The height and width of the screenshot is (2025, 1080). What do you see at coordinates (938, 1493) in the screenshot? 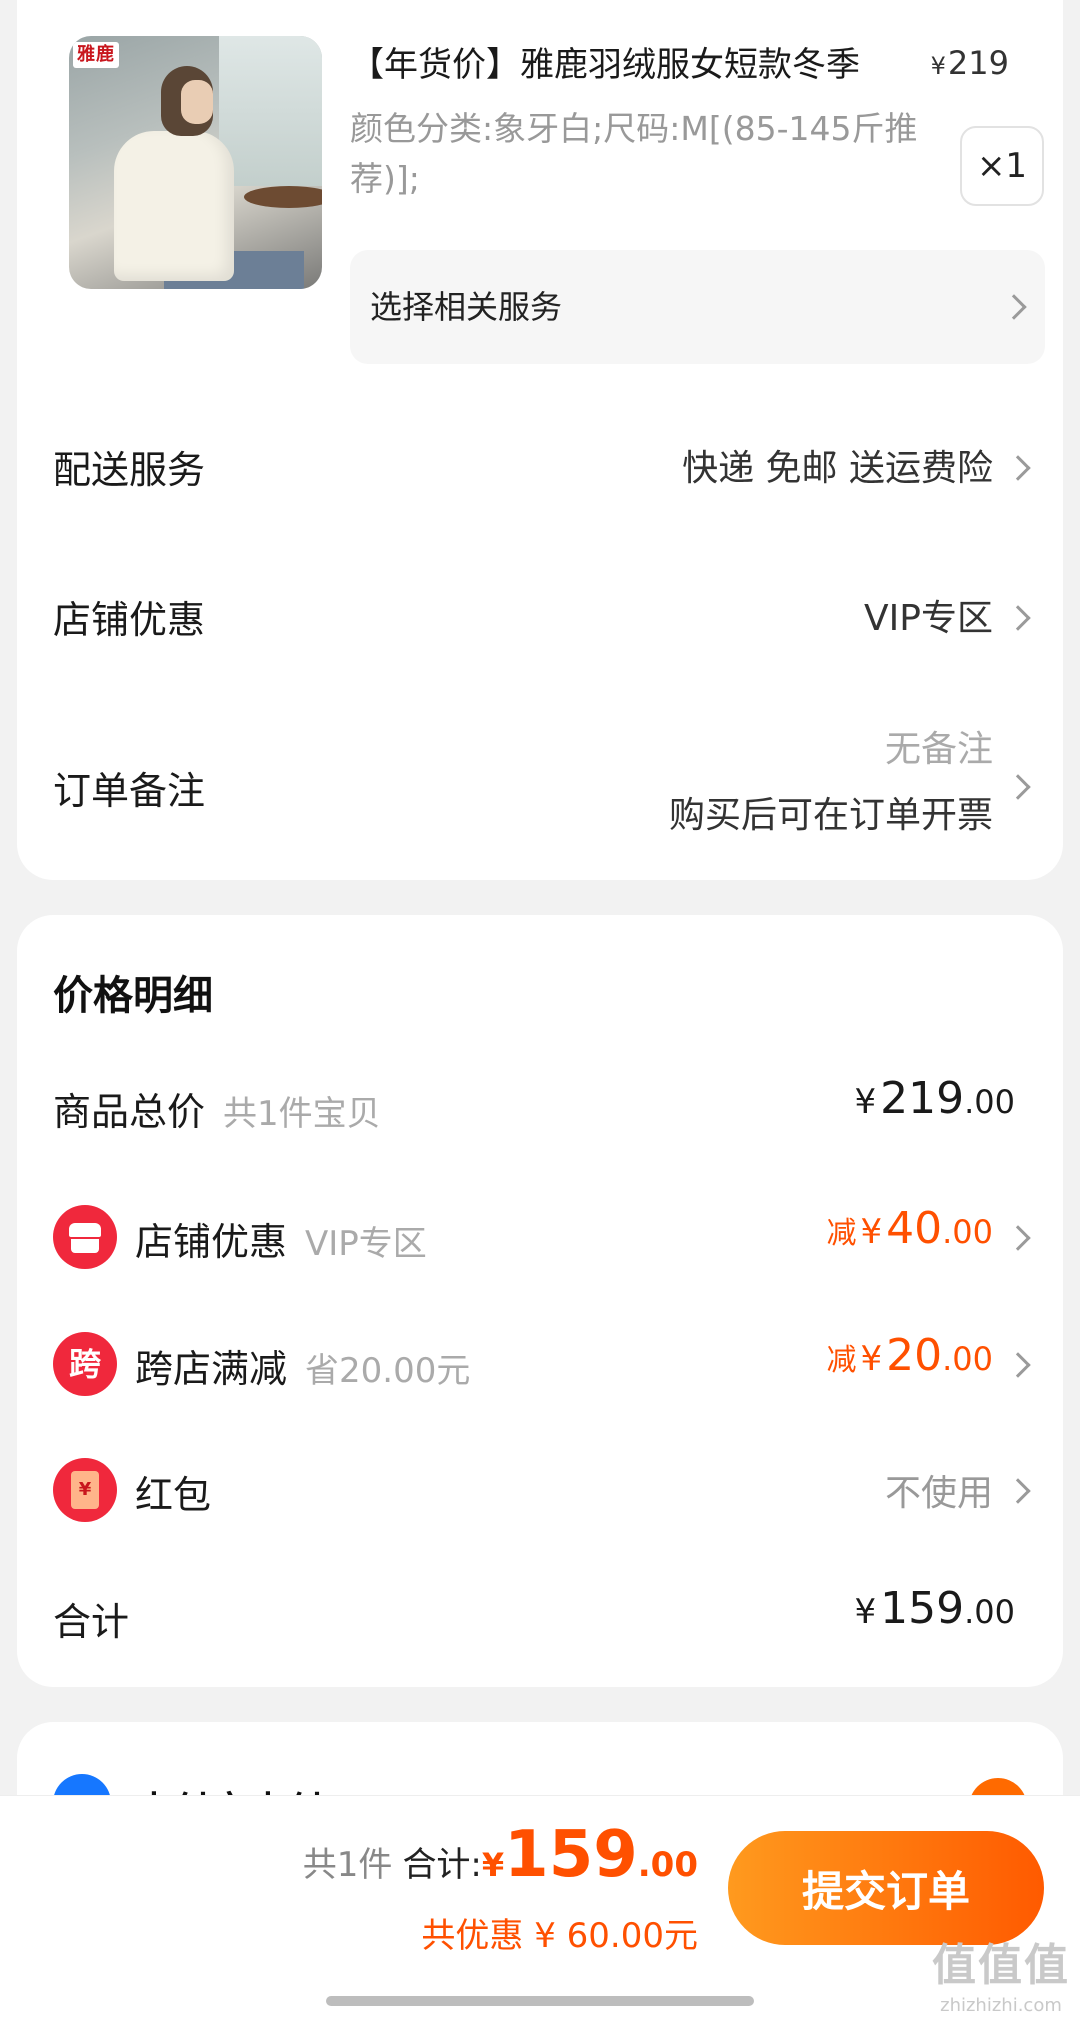
I see `red-packet-value: 不使用` at bounding box center [938, 1493].